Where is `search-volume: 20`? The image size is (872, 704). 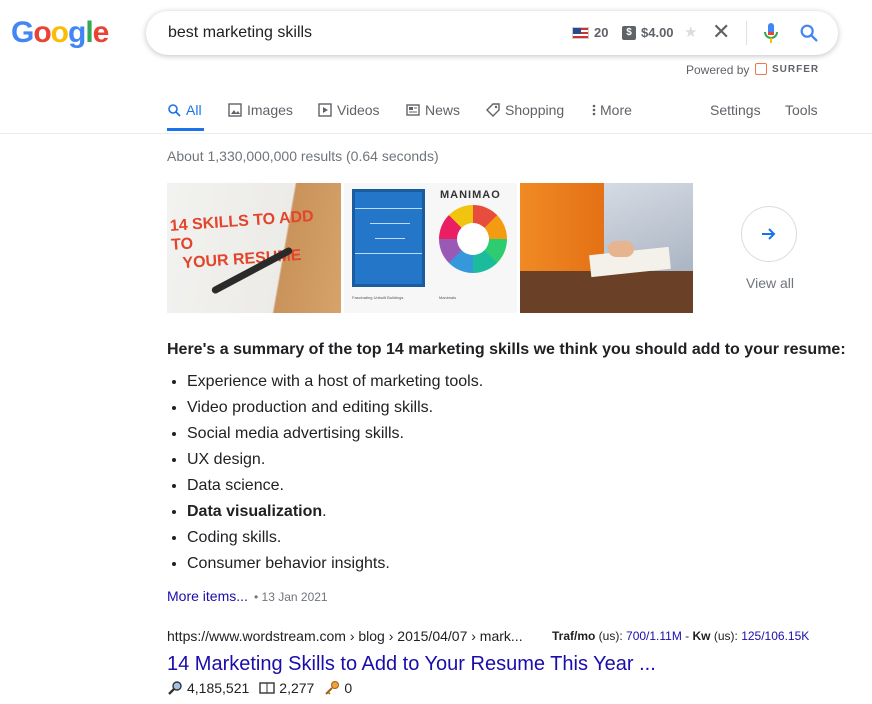
search-volume: 20 is located at coordinates (601, 32).